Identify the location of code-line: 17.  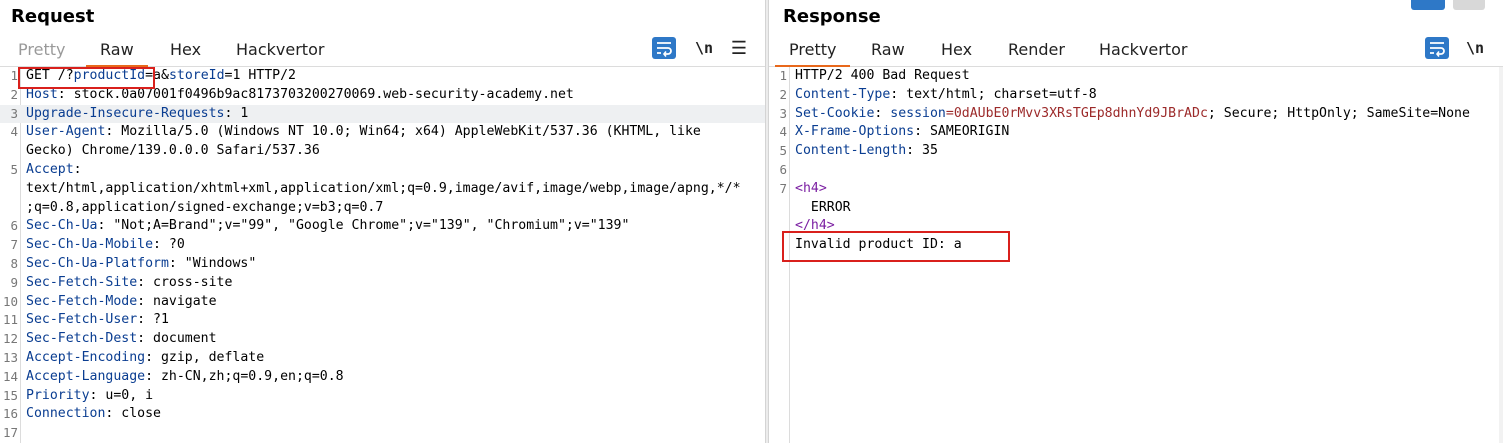
(382, 433).